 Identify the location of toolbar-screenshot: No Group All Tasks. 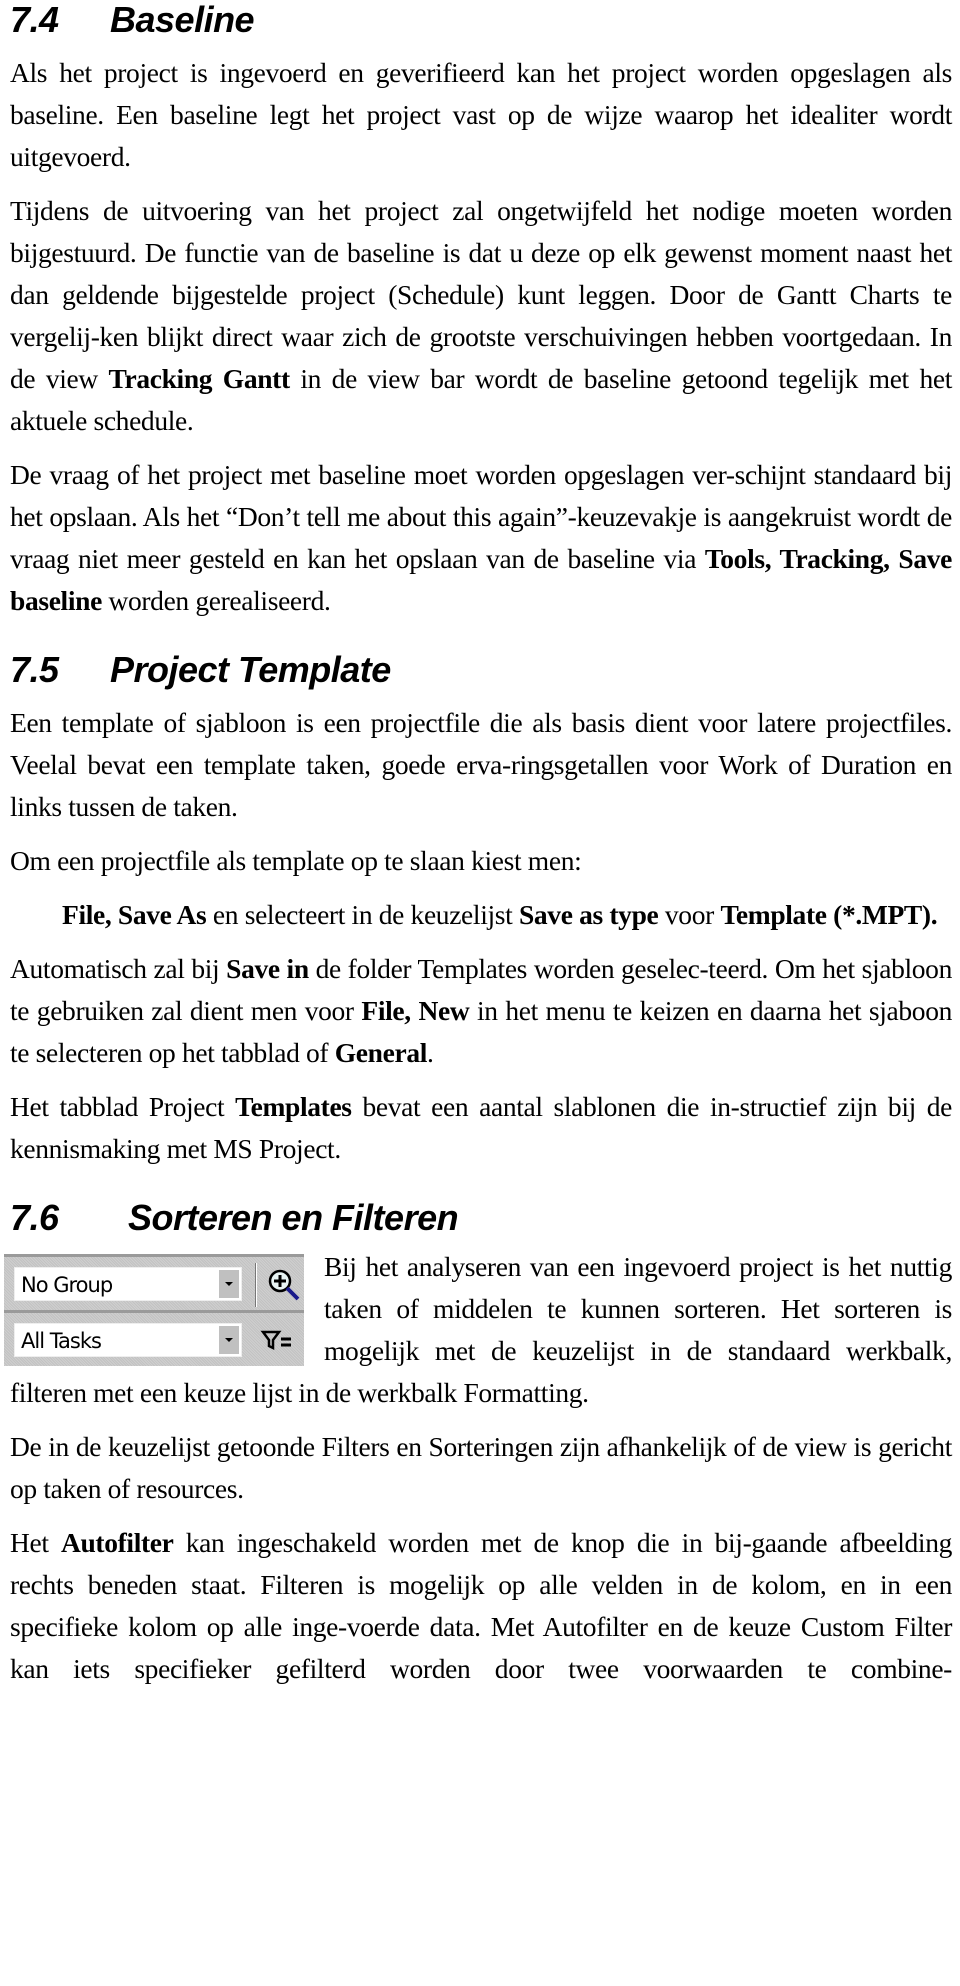
(154, 1310).